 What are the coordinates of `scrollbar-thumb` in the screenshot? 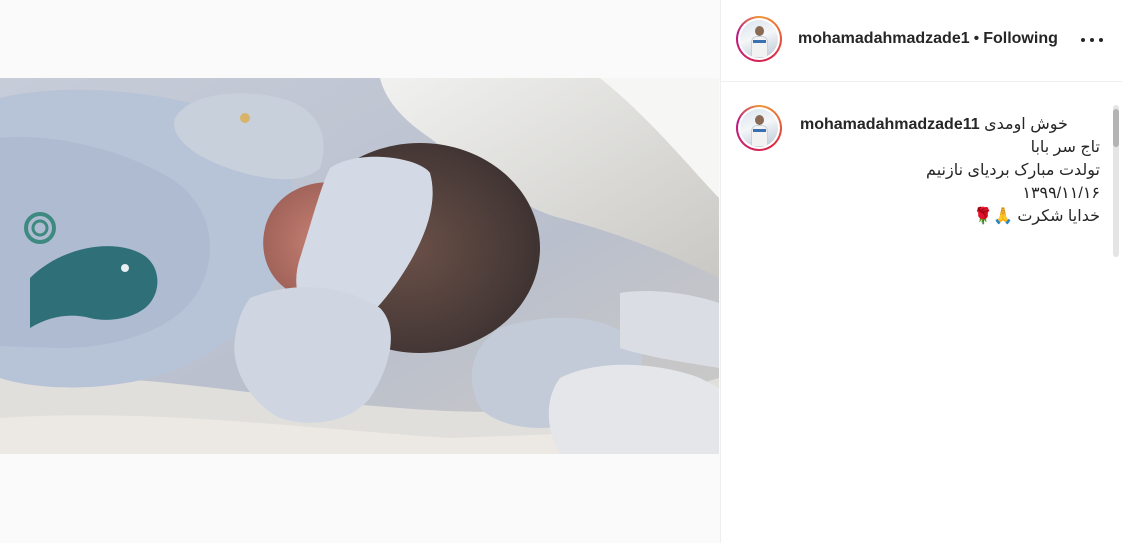 It's located at (1116, 128).